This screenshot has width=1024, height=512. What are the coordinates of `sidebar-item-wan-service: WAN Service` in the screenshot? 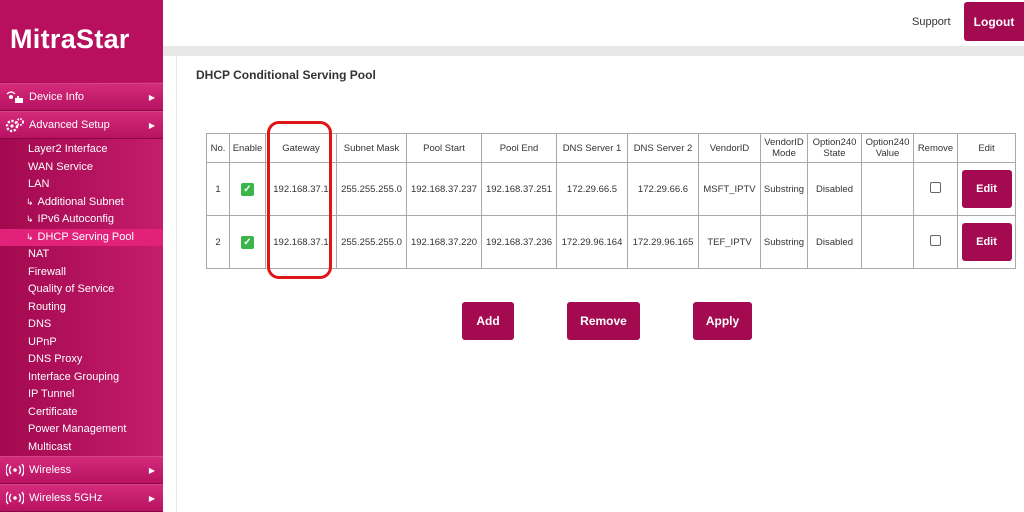 It's located at (81, 168).